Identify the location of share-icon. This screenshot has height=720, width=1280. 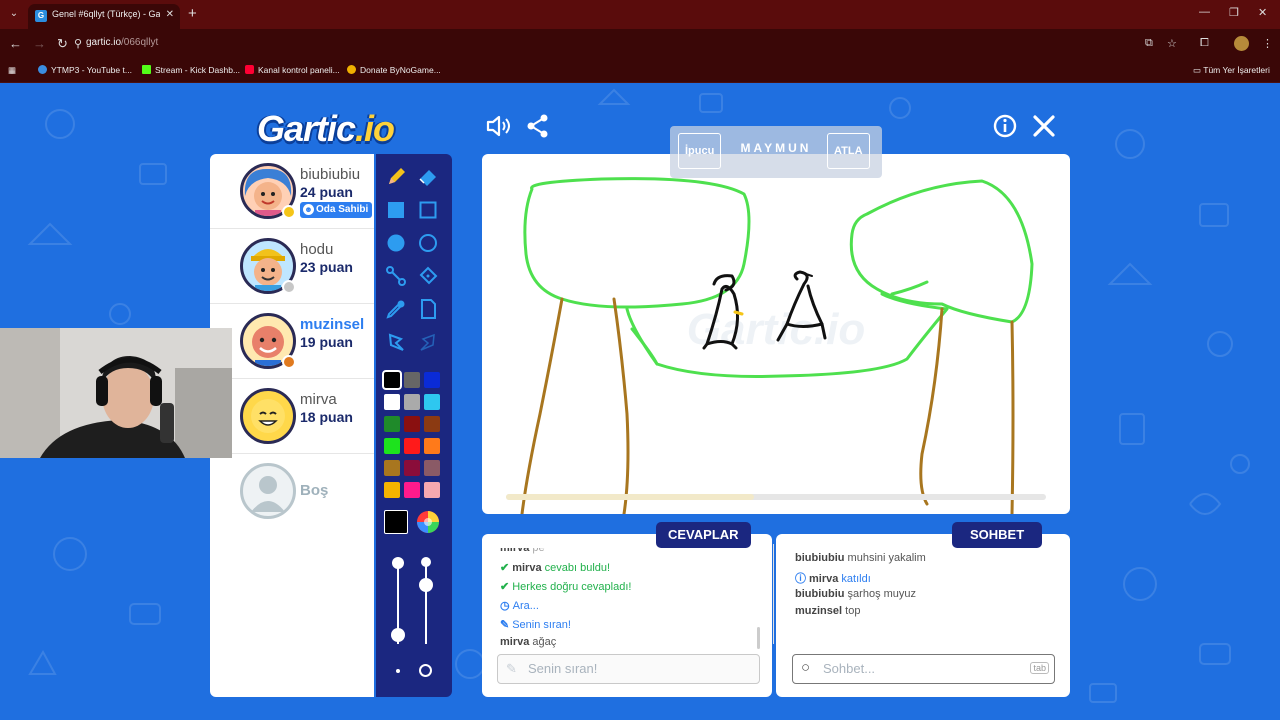
(538, 126).